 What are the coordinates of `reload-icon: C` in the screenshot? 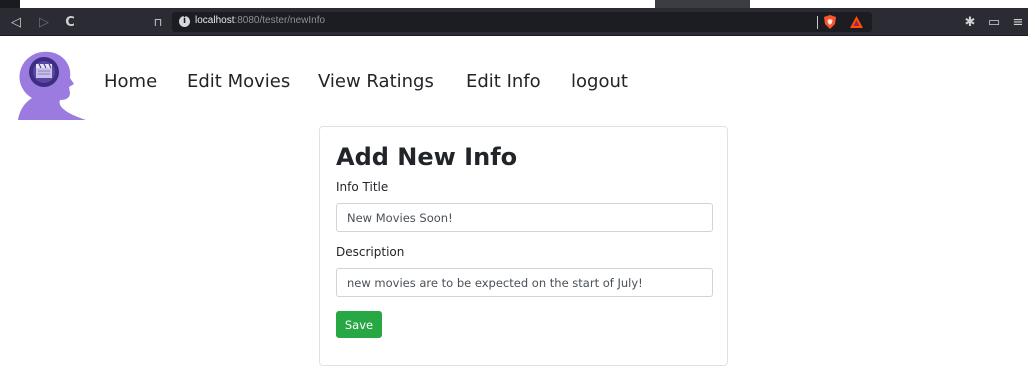 It's located at (70, 22).